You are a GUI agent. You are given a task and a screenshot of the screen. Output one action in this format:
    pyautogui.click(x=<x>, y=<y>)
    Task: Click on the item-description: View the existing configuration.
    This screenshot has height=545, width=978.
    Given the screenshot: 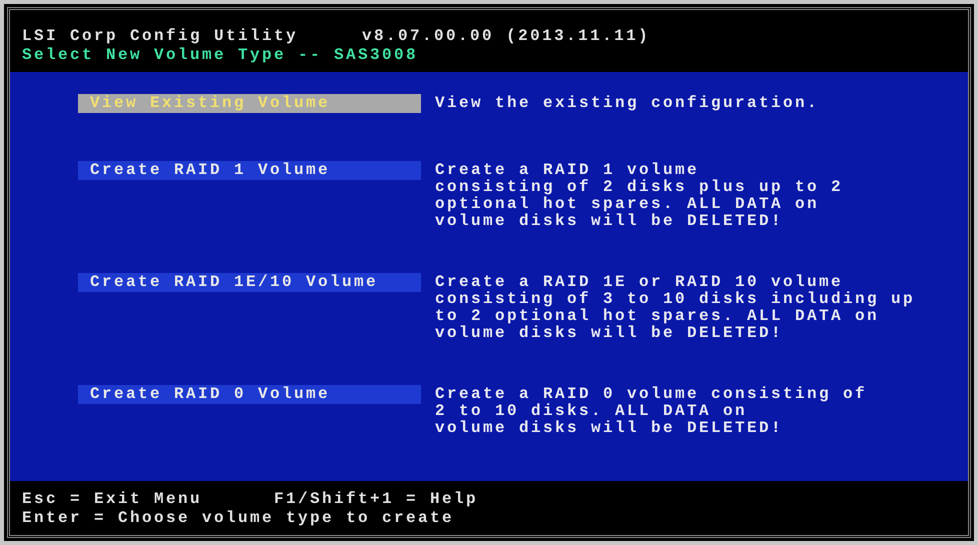 What is the action you would take?
    pyautogui.click(x=627, y=104)
    